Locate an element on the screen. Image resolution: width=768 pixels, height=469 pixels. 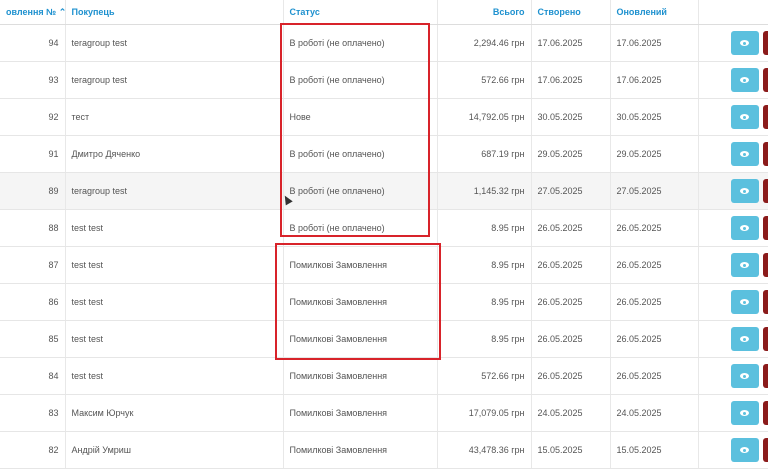
updated-date: 15.05.2025 is located at coordinates (654, 450).